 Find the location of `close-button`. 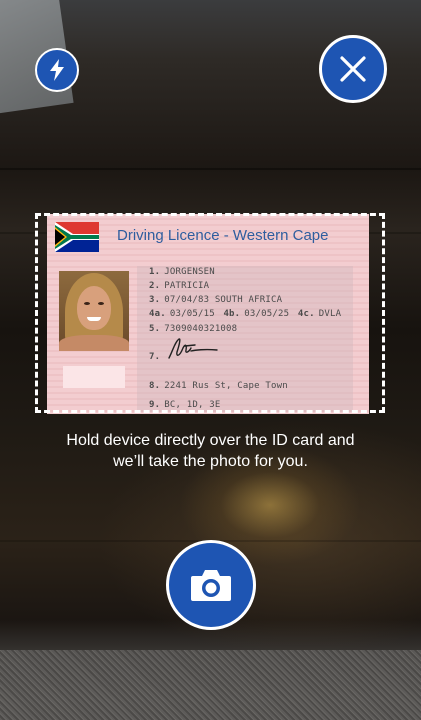

close-button is located at coordinates (353, 69).